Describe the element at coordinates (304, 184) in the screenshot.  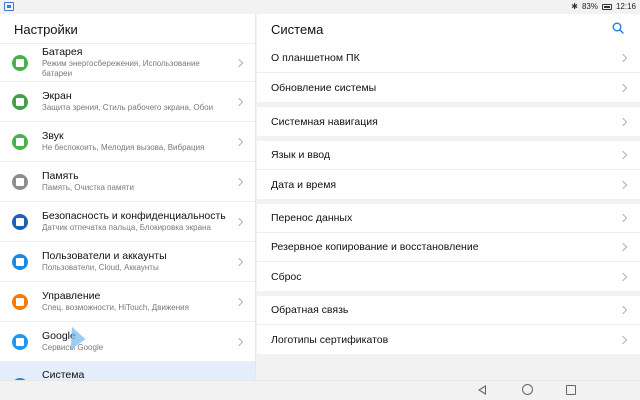
I see `system-menu-item-label: Дата и время` at that location.